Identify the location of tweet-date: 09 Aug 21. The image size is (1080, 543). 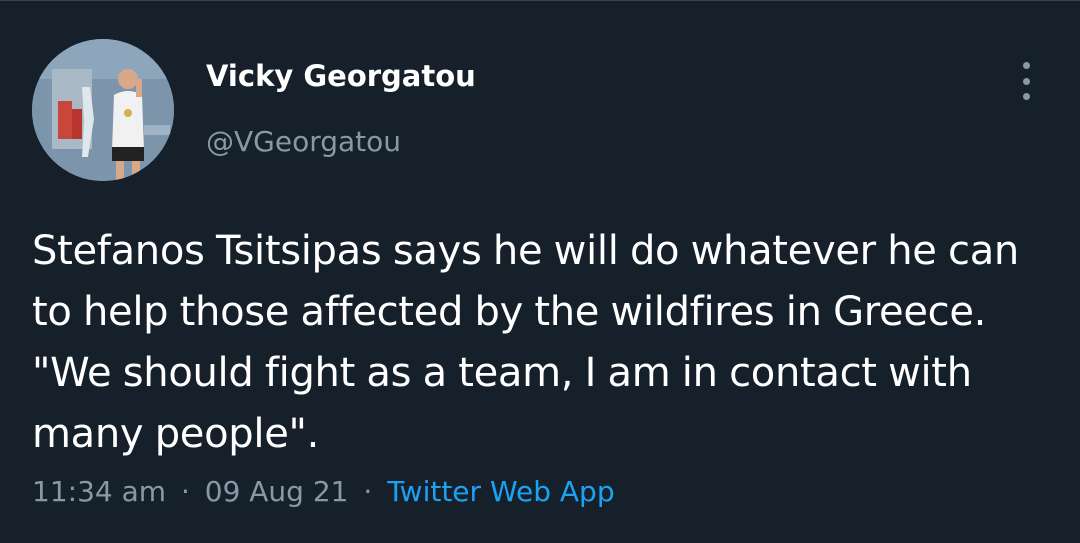
(277, 491).